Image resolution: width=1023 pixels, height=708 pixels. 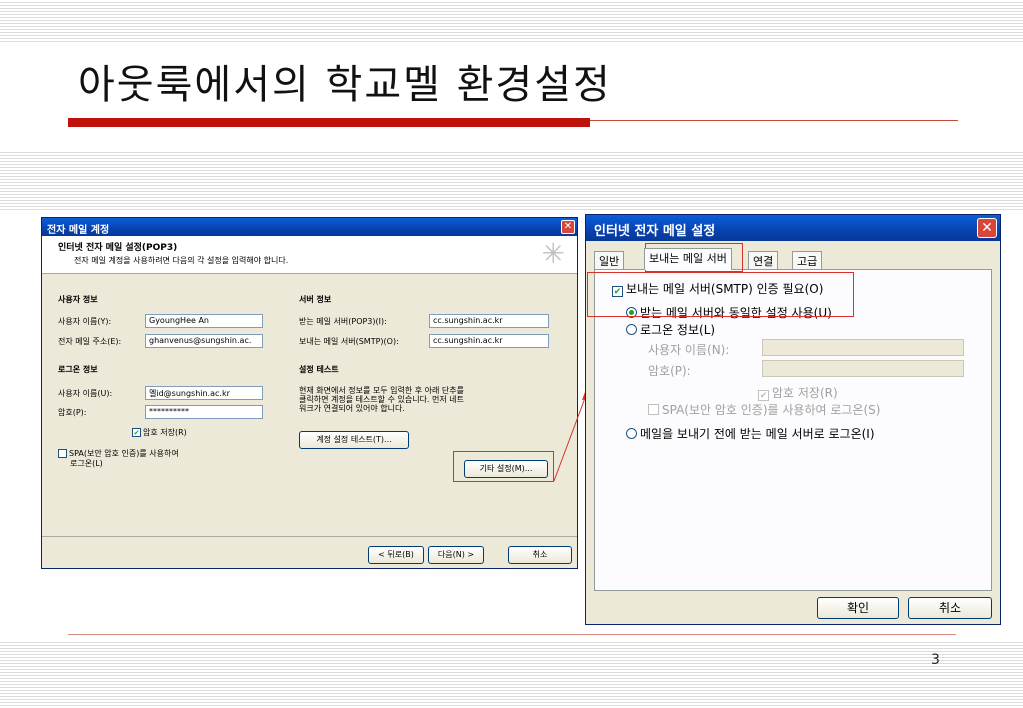 I want to click on logon-before-send-label: 메일을 보내기 전에 받는 메일 서버로 로그온(I), so click(x=757, y=434).